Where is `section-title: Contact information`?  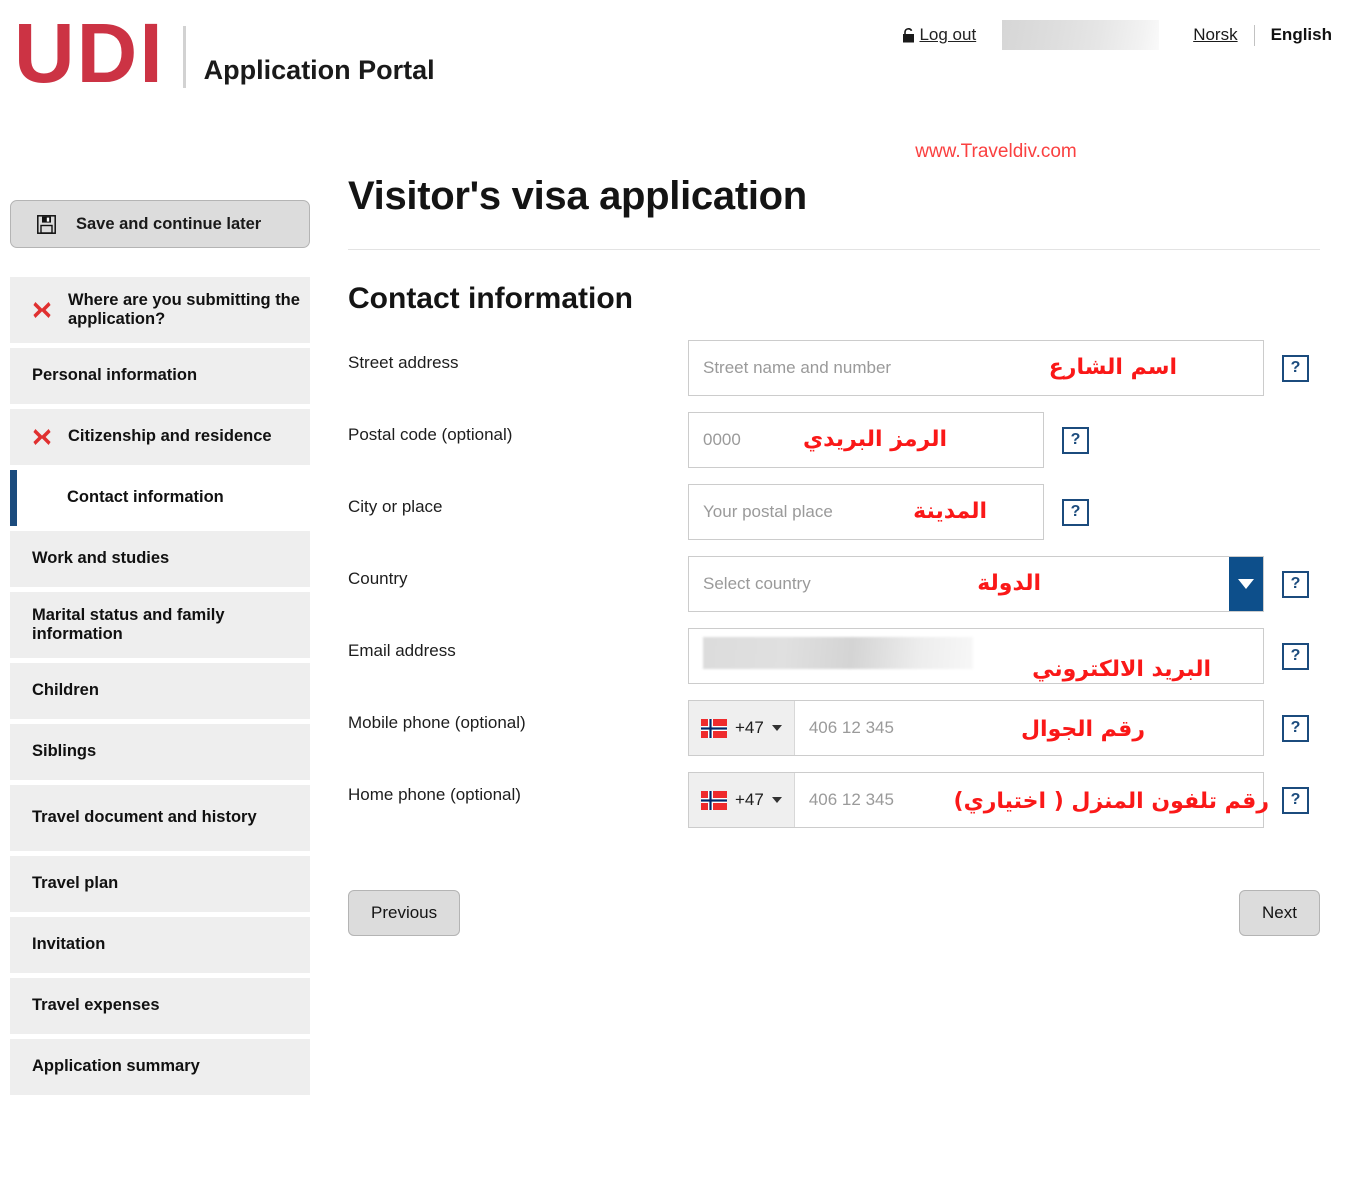
section-title: Contact information is located at coordinates (490, 298).